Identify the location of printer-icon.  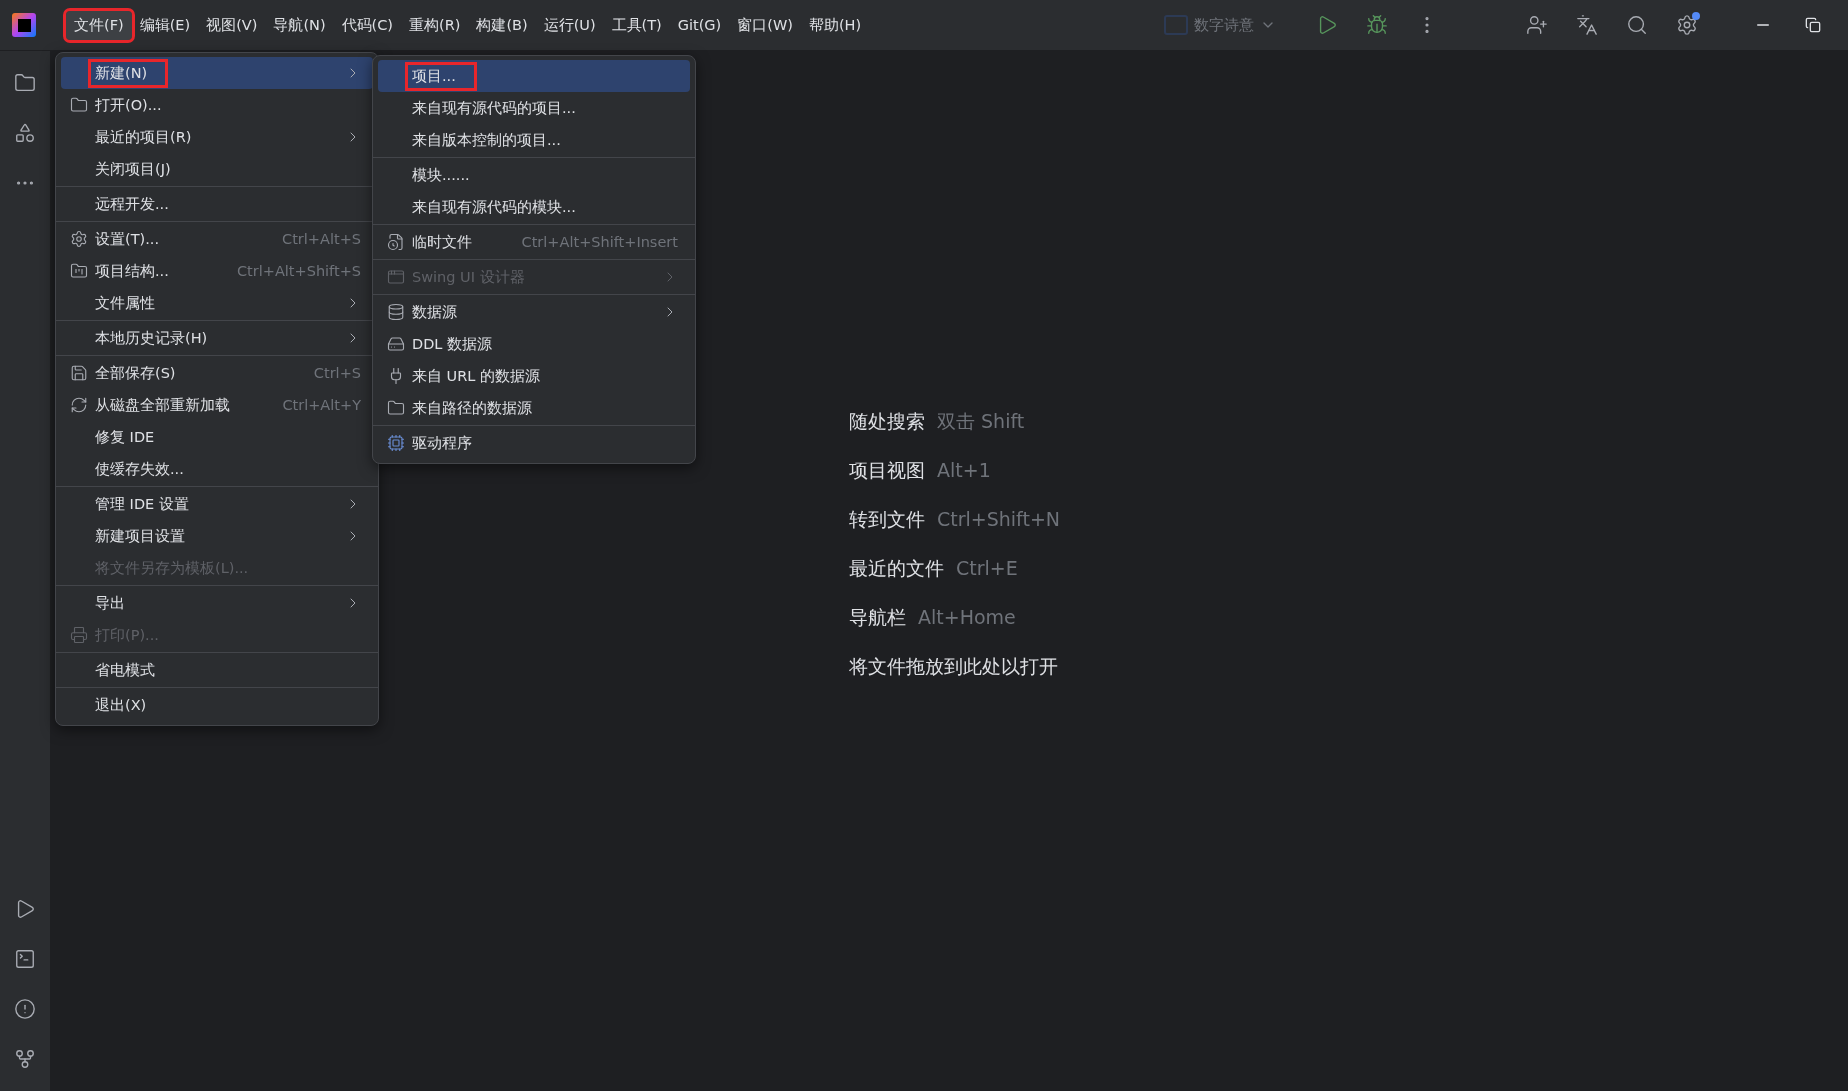
(79, 635).